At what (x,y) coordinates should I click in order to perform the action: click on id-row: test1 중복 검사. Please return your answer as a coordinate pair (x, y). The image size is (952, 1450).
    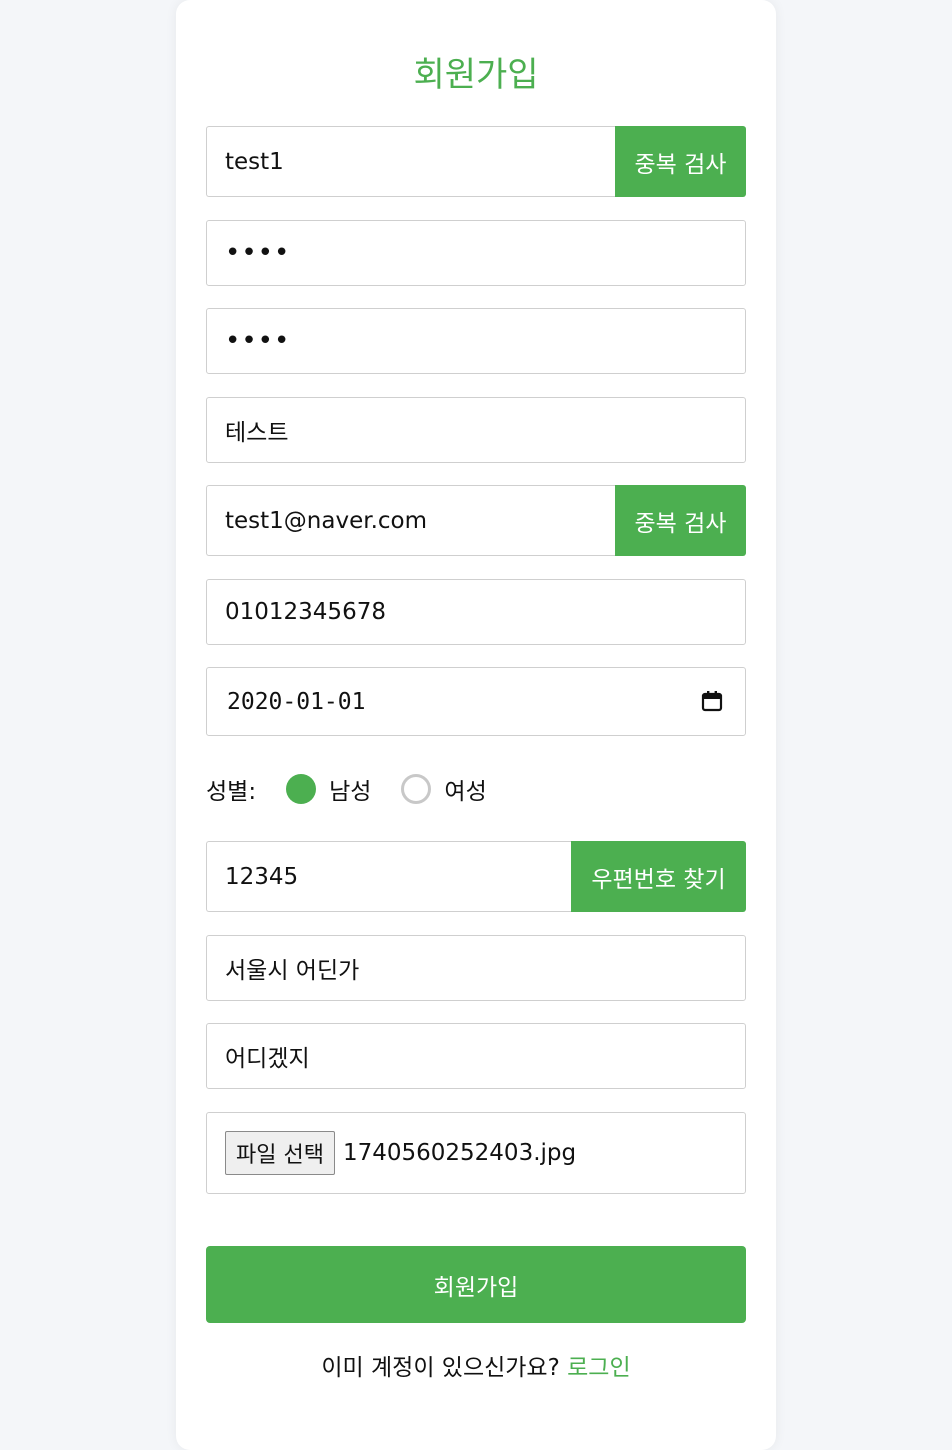
    Looking at the image, I should click on (476, 161).